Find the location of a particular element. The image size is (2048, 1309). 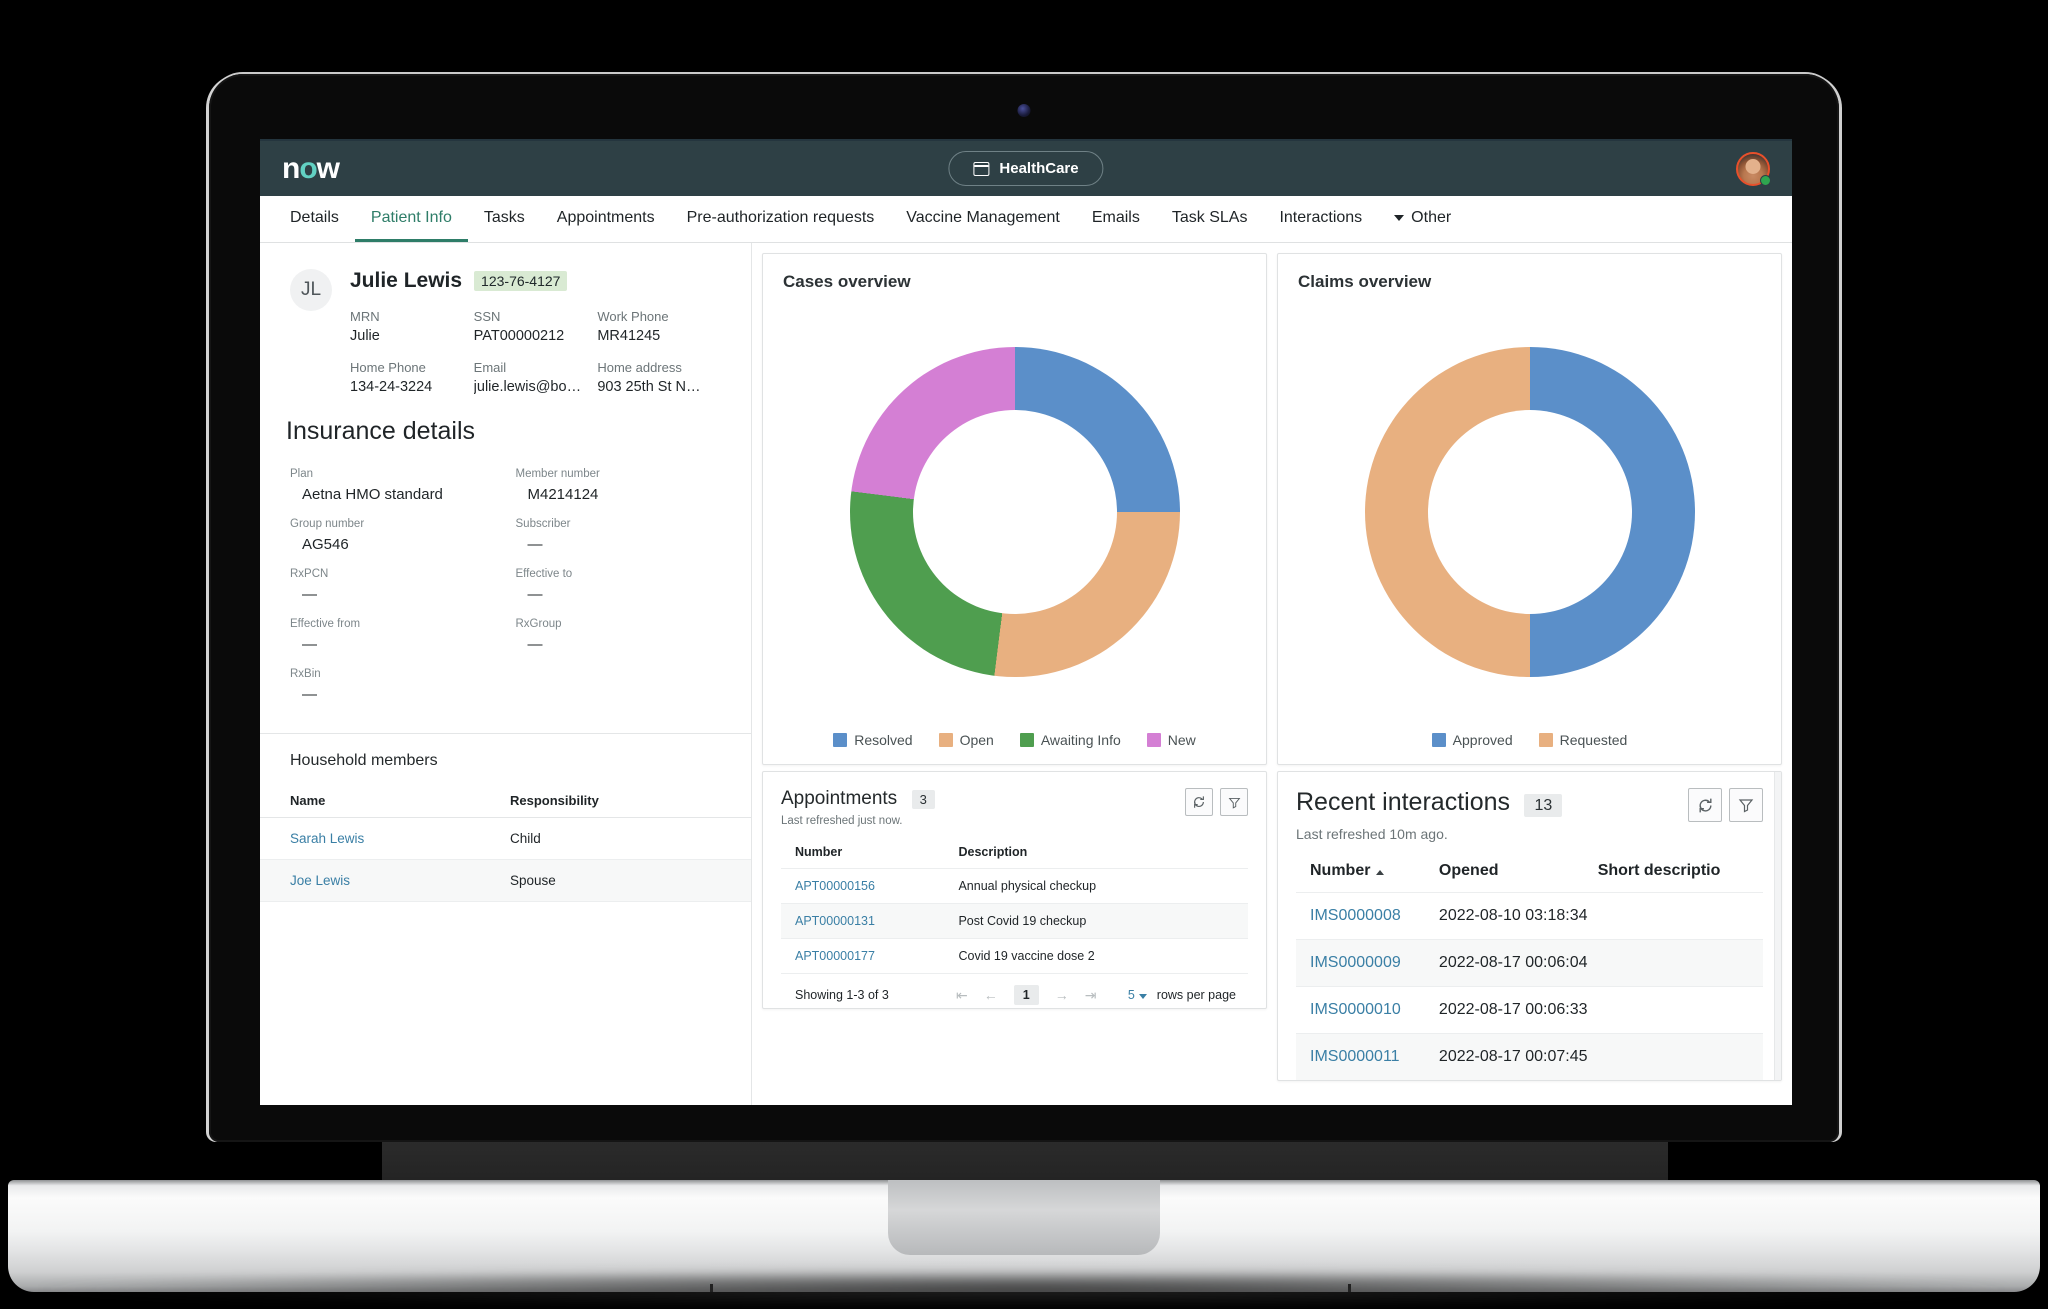

tab-appointments: Appointments is located at coordinates (606, 219).